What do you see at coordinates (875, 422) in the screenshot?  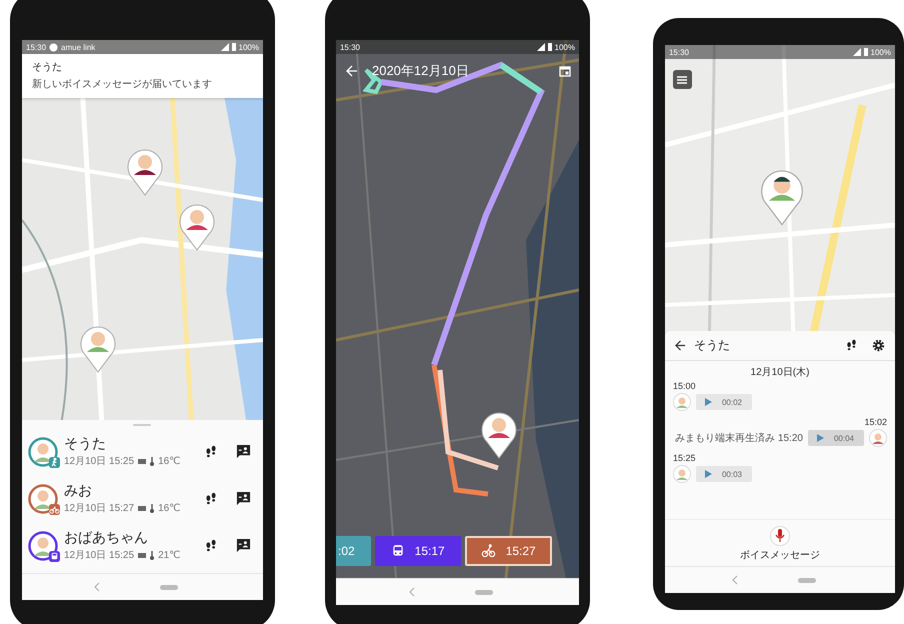 I see `message-time: 15:02` at bounding box center [875, 422].